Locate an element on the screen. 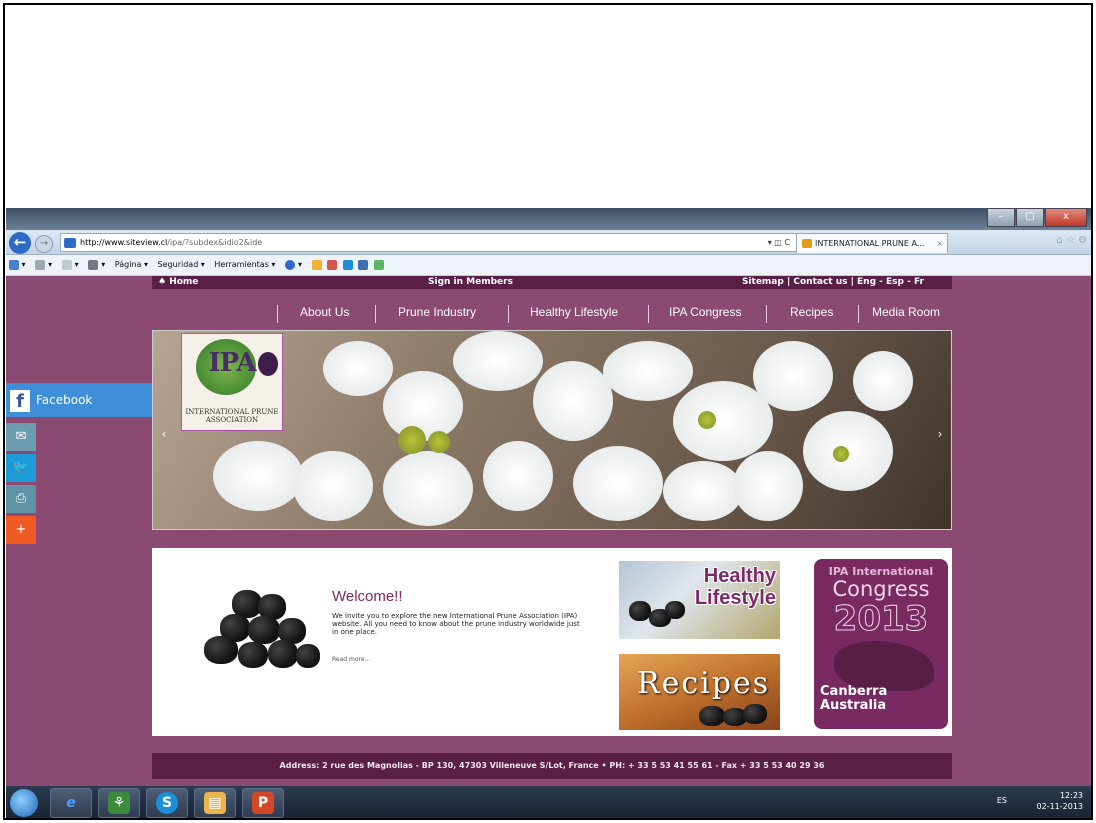  taskbar-explorer: ▤ is located at coordinates (215, 803).